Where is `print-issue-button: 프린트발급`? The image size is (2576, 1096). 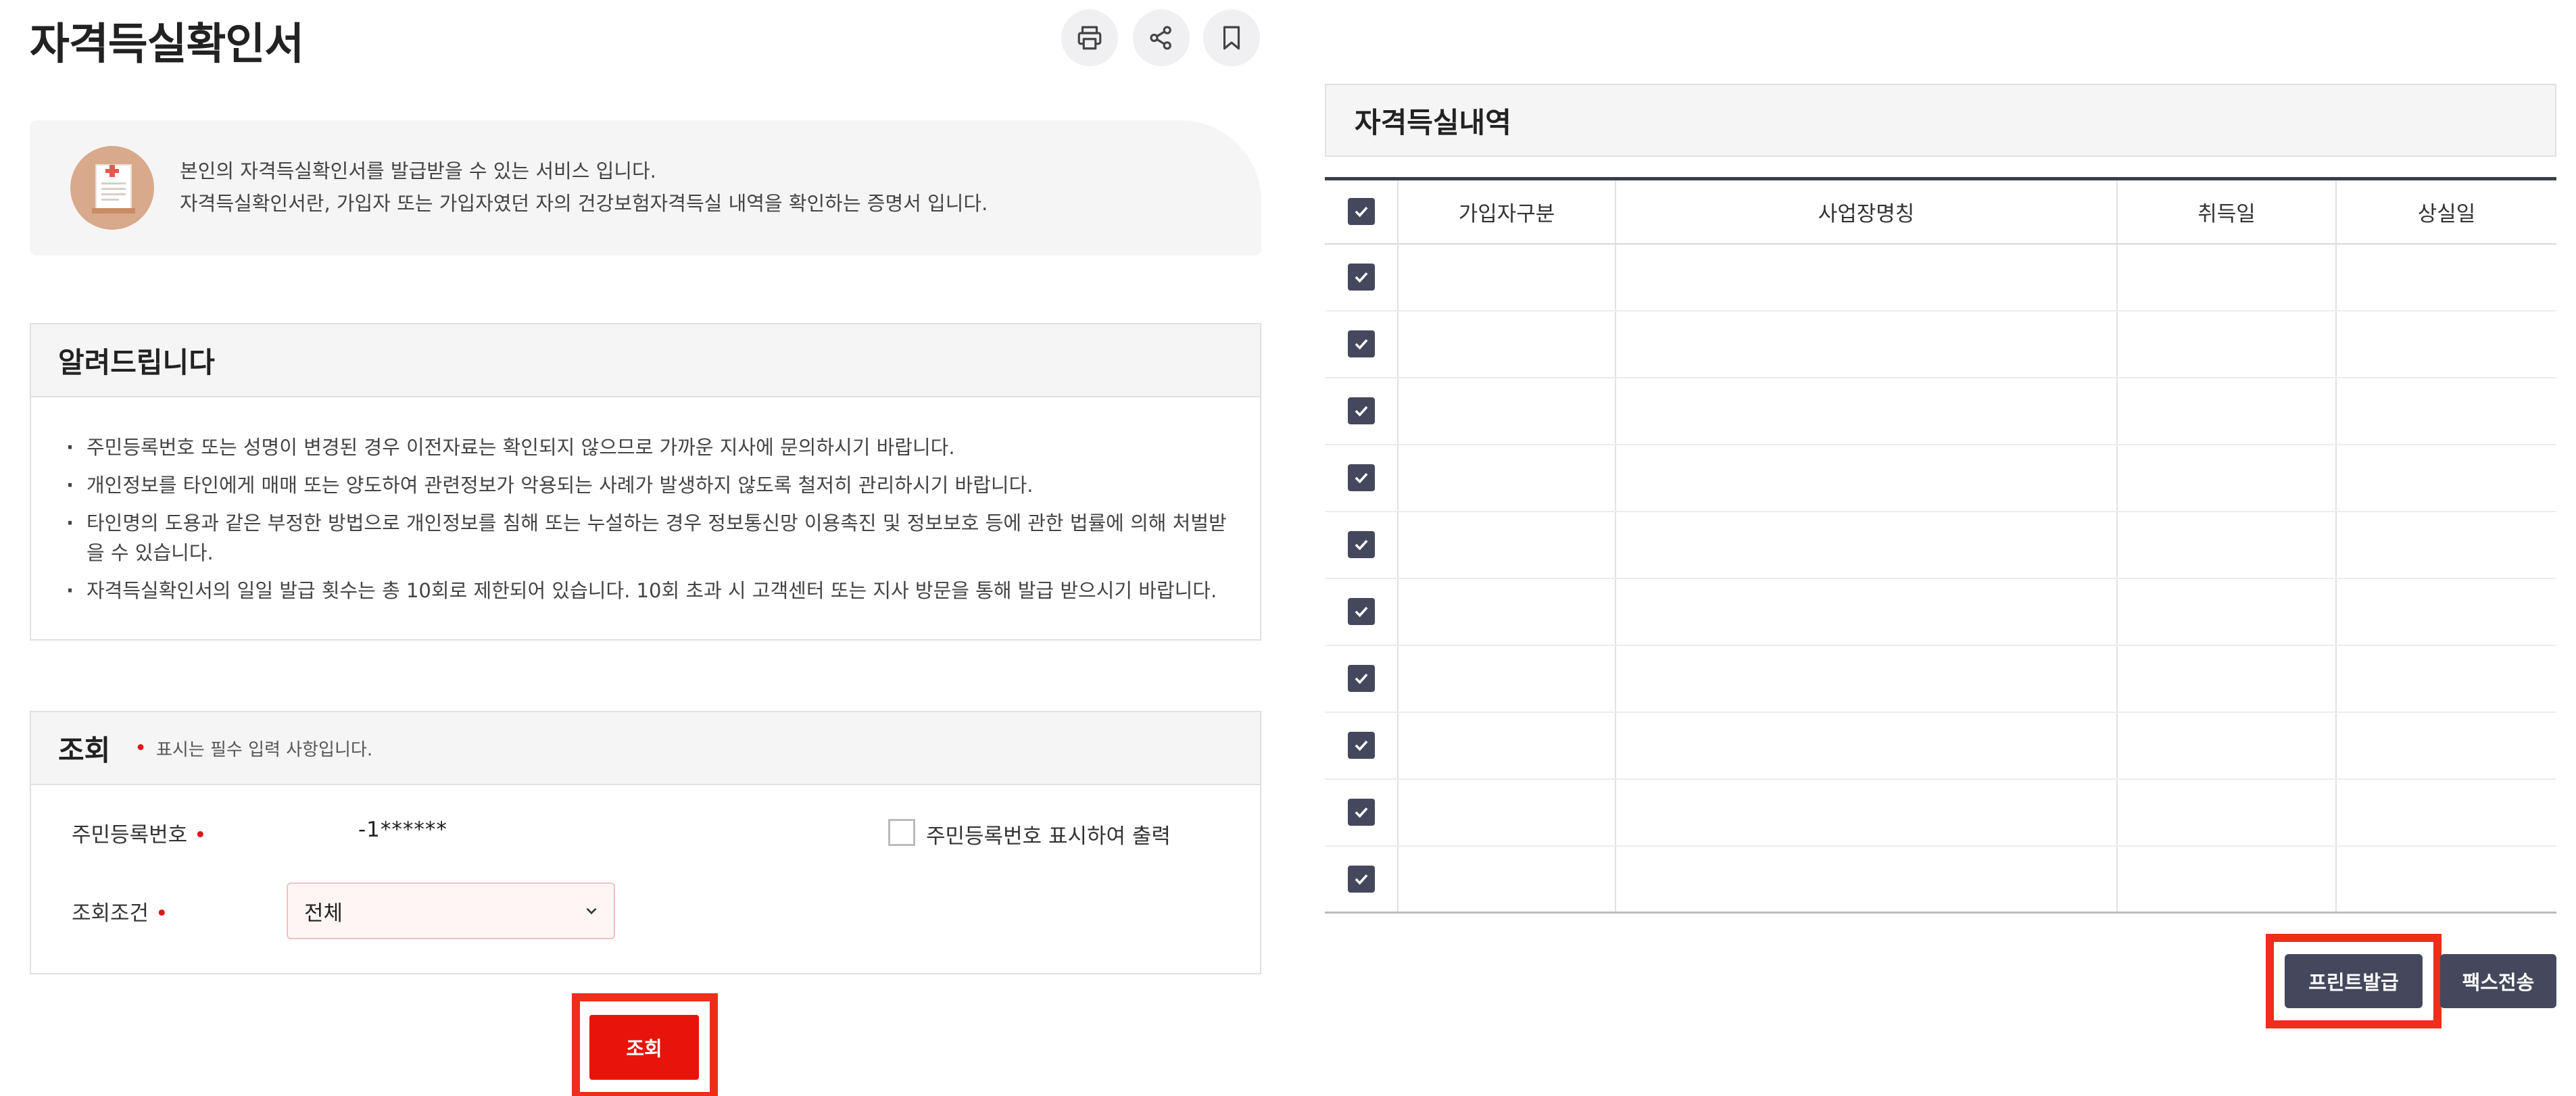
print-issue-button: 프린트발급 is located at coordinates (2354, 981).